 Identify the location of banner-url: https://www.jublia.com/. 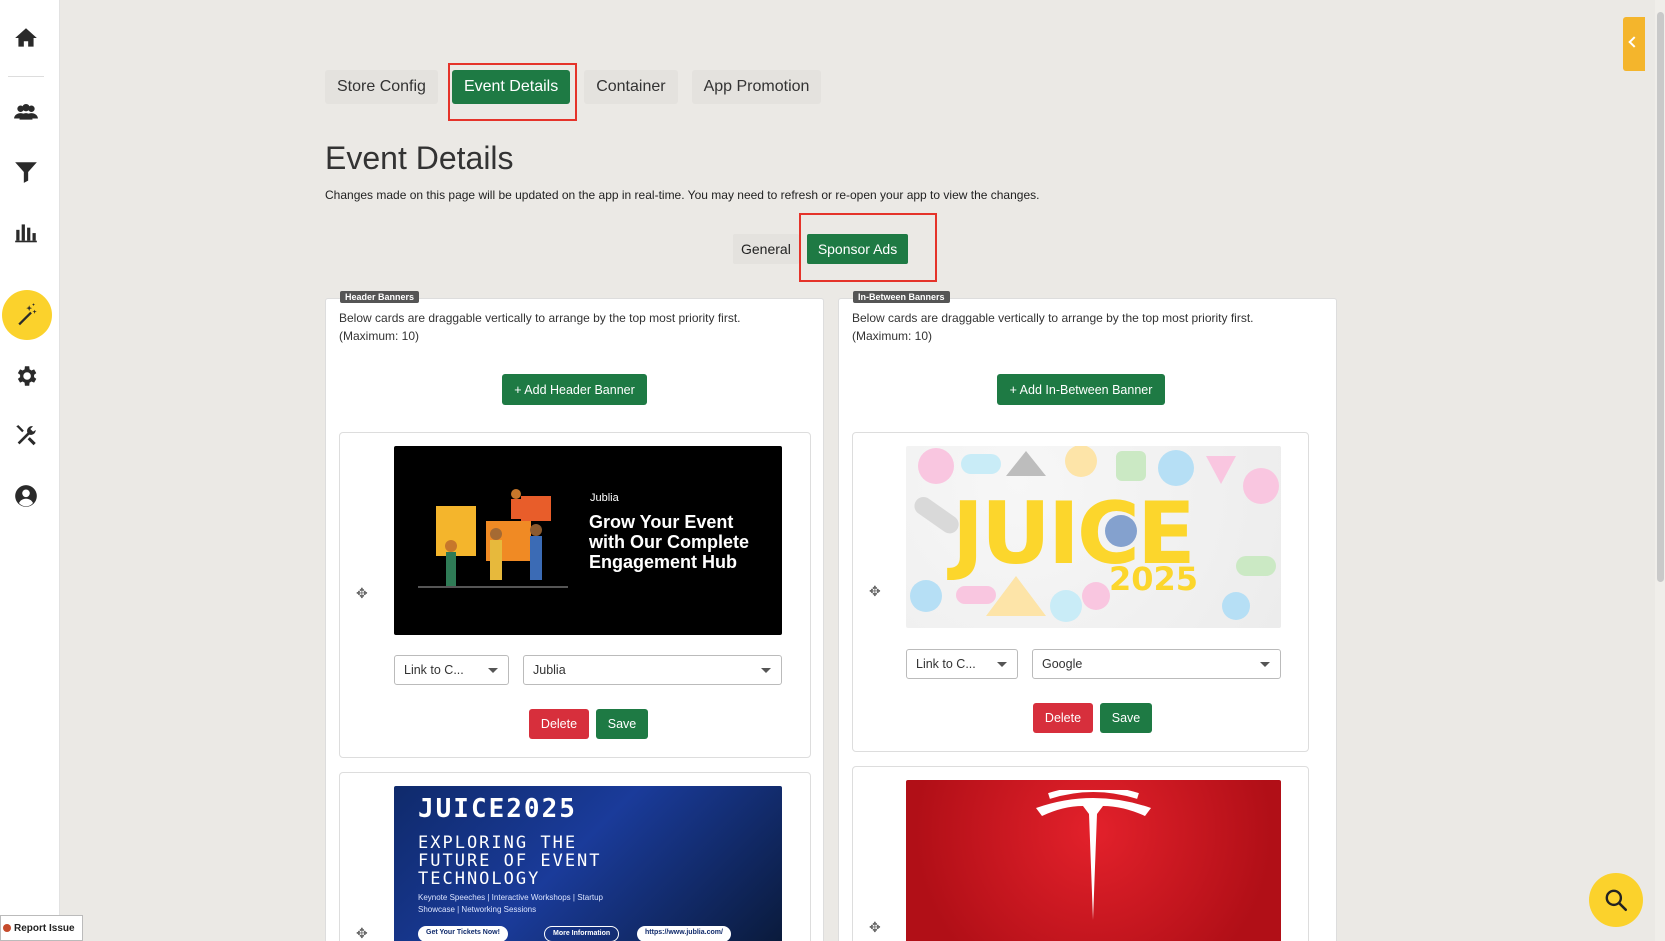
(684, 933).